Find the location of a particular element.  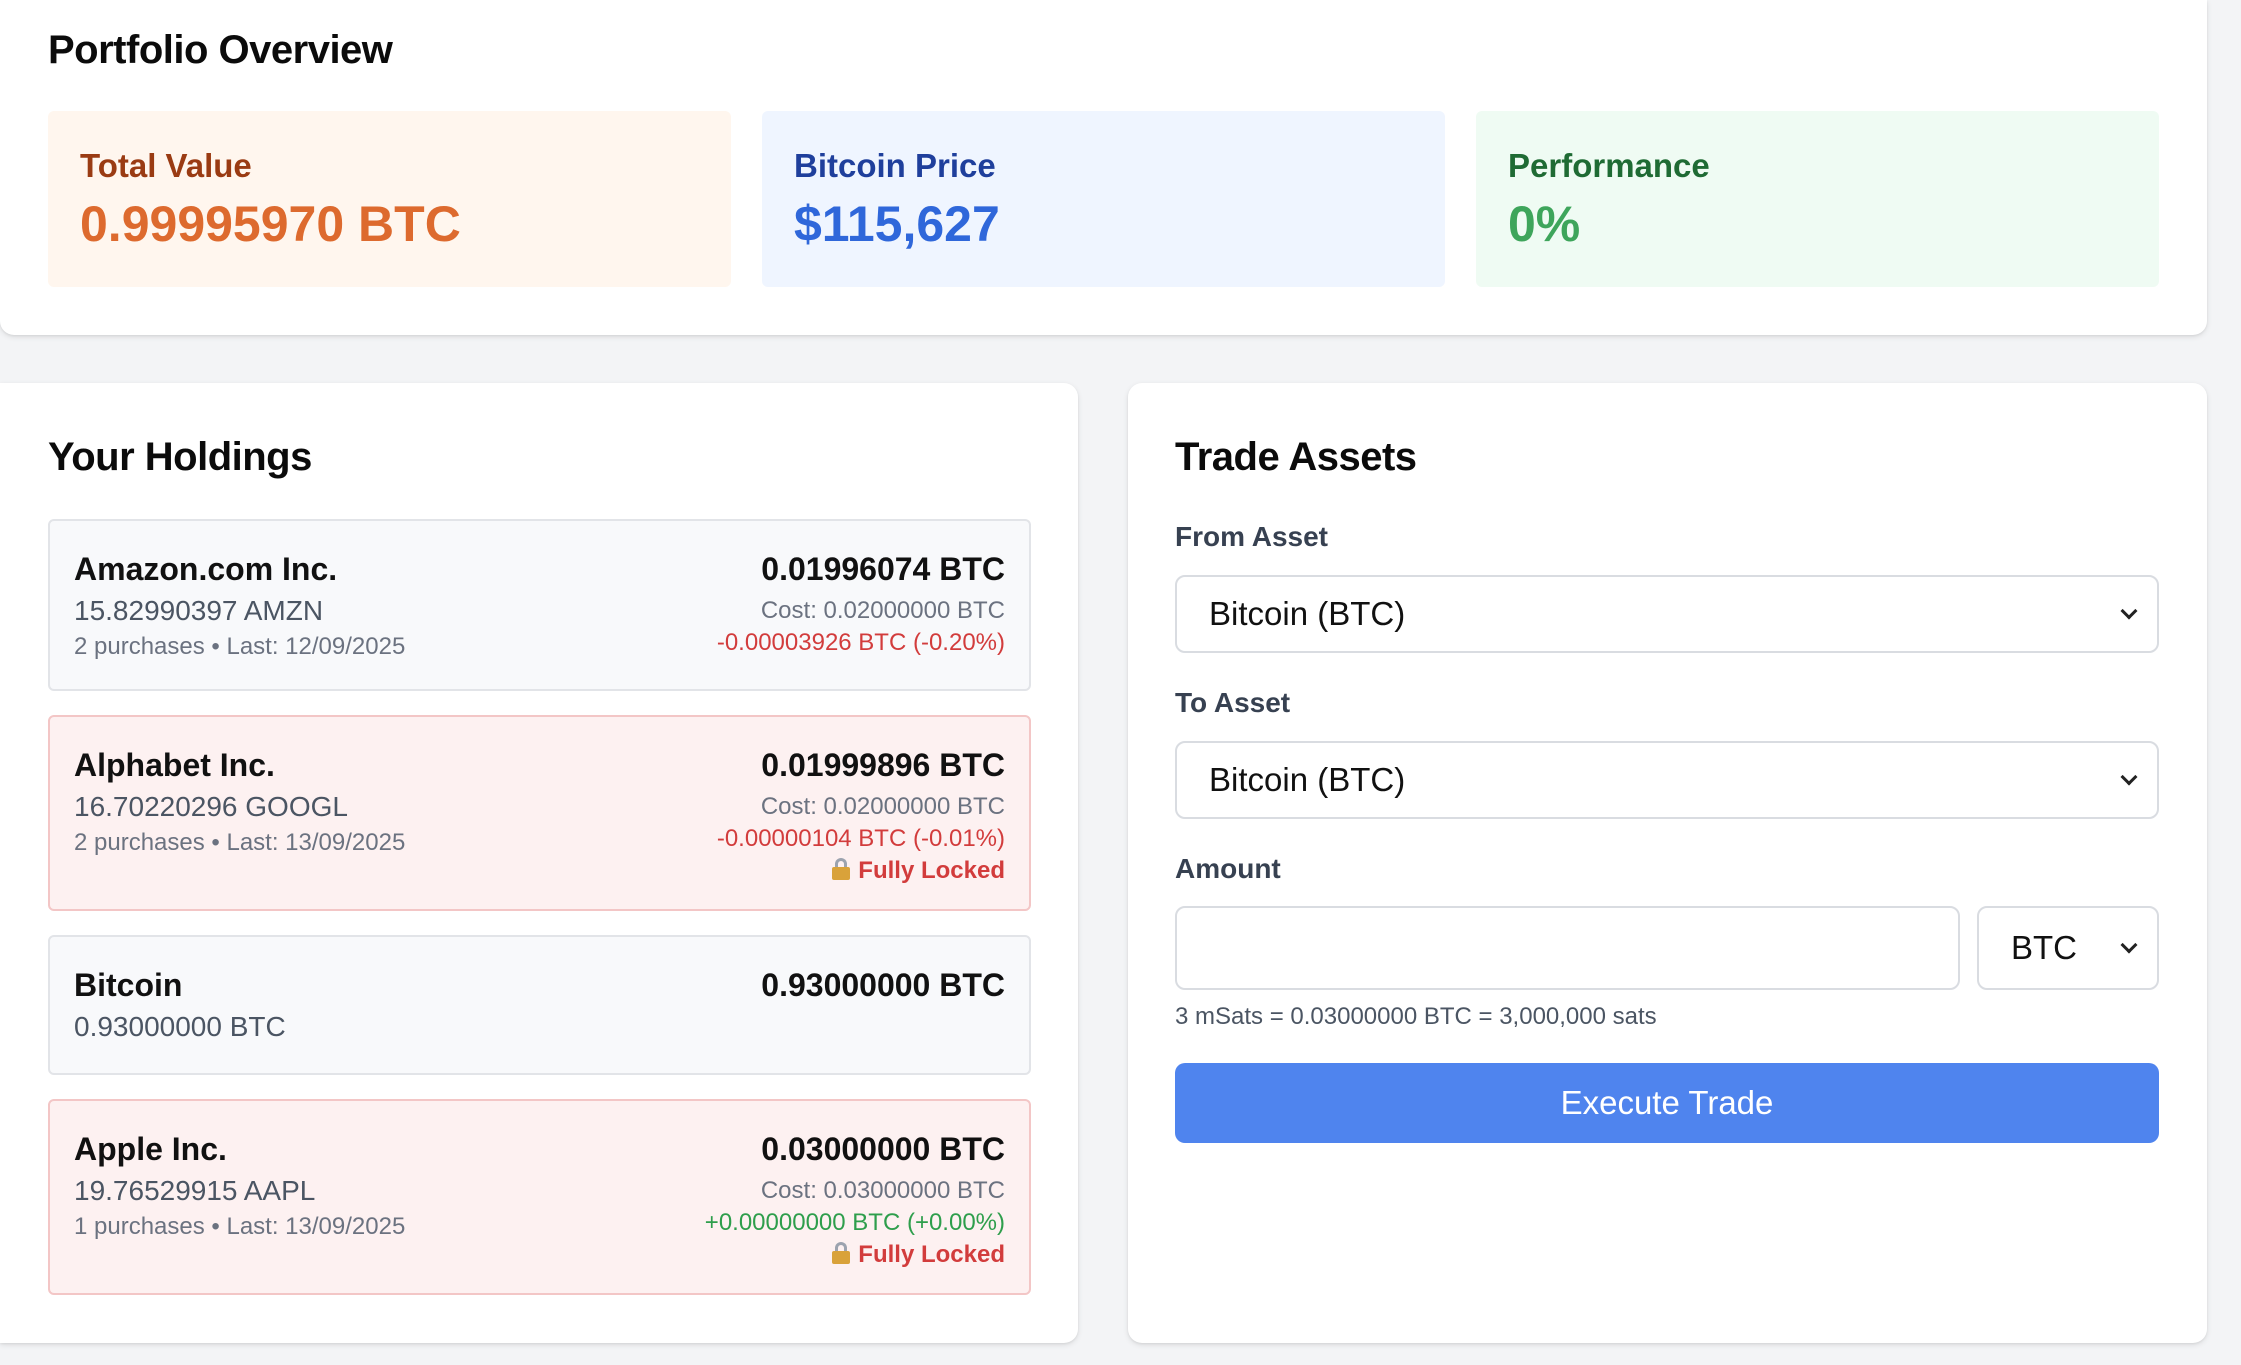

holding-pnl: +0.00000000 BTC (+0.00%) is located at coordinates (854, 1222).